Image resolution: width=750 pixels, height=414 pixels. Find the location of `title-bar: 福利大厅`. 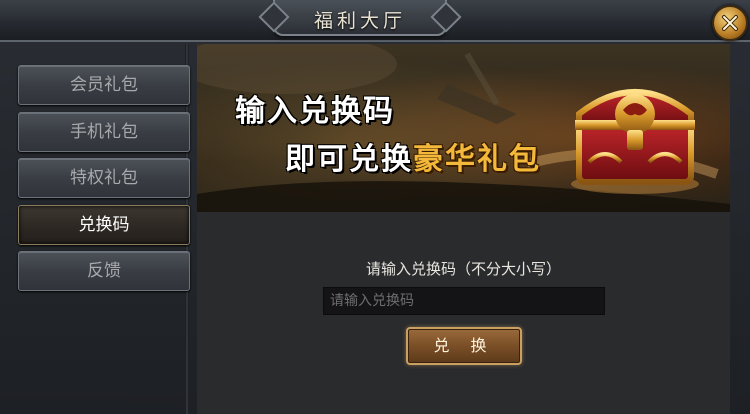

title-bar: 福利大厅 is located at coordinates (375, 21).